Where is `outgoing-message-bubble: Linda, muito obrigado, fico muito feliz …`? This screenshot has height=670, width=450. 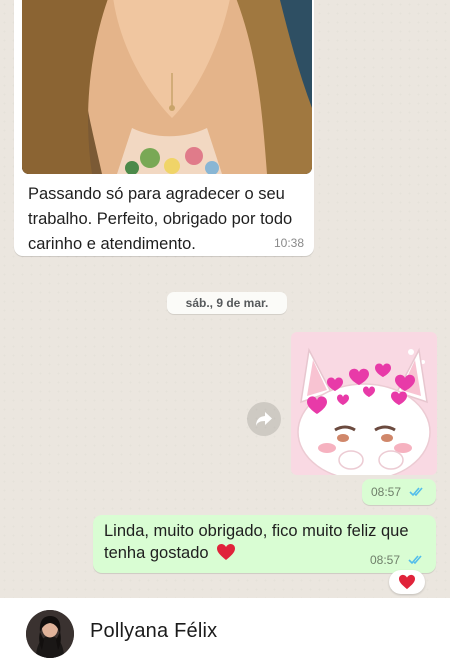 outgoing-message-bubble: Linda, muito obrigado, fico muito feliz … is located at coordinates (264, 544).